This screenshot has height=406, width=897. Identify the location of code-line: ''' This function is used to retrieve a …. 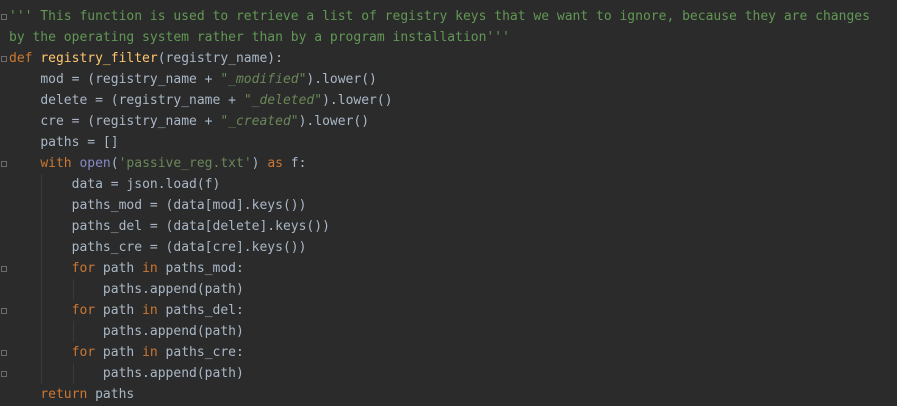
(439, 16).